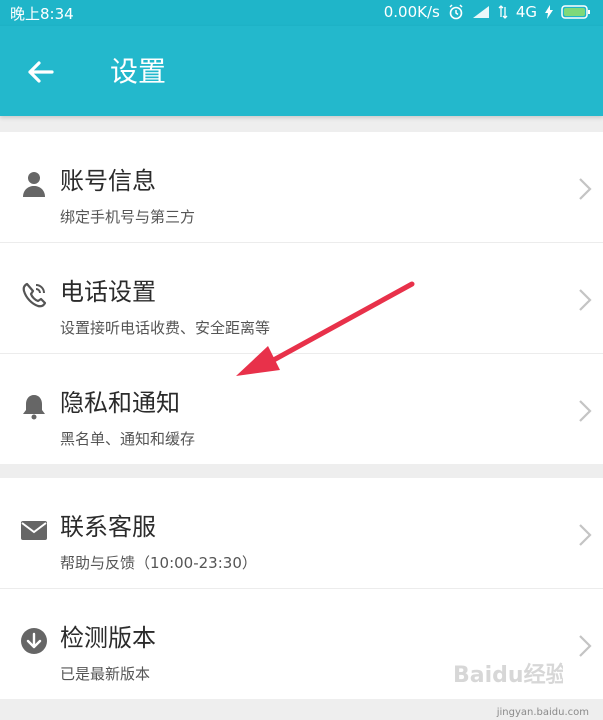 This screenshot has width=603, height=720. I want to click on item-title: 隐私和通知, so click(120, 403).